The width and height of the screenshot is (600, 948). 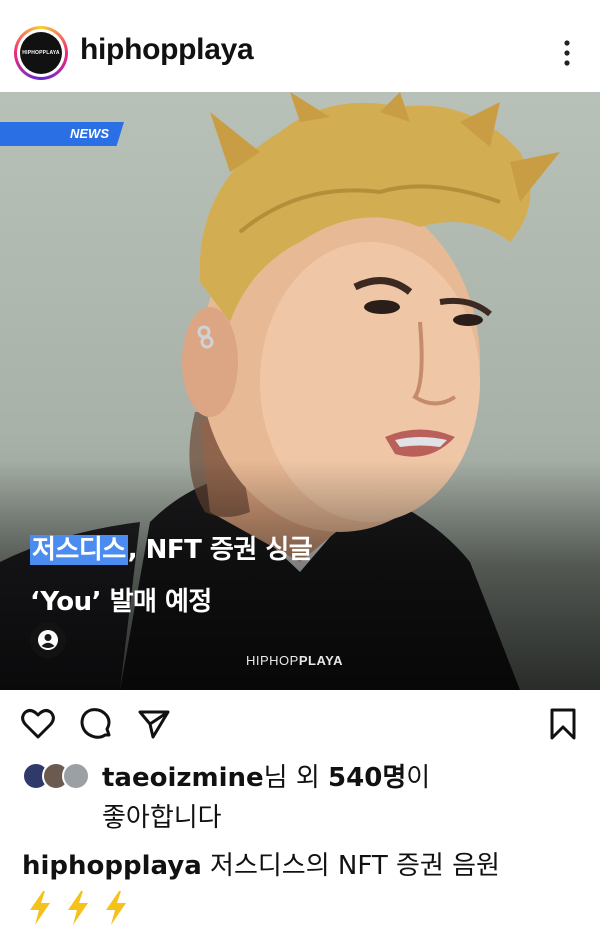 I want to click on news-badge-label: NEWS, so click(x=89, y=133).